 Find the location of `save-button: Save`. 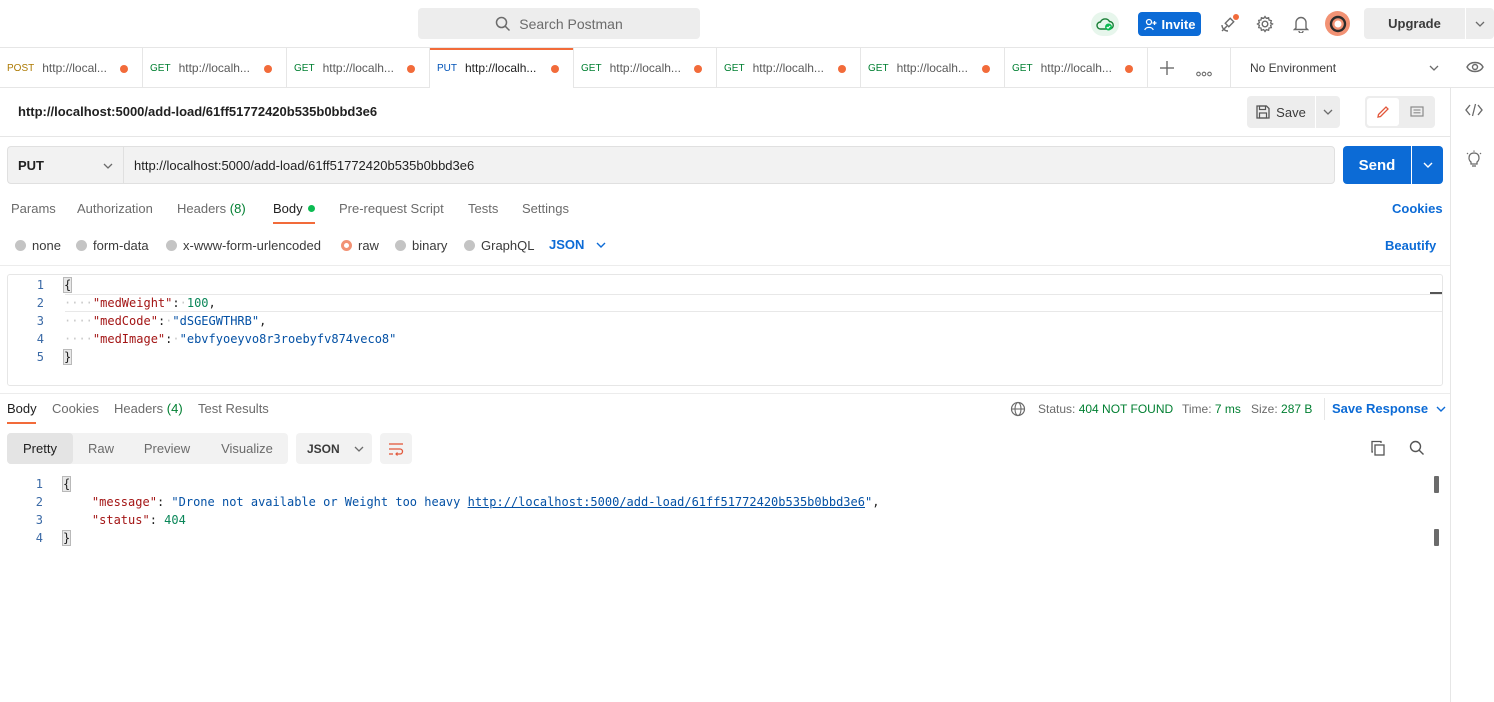

save-button: Save is located at coordinates (1281, 112).